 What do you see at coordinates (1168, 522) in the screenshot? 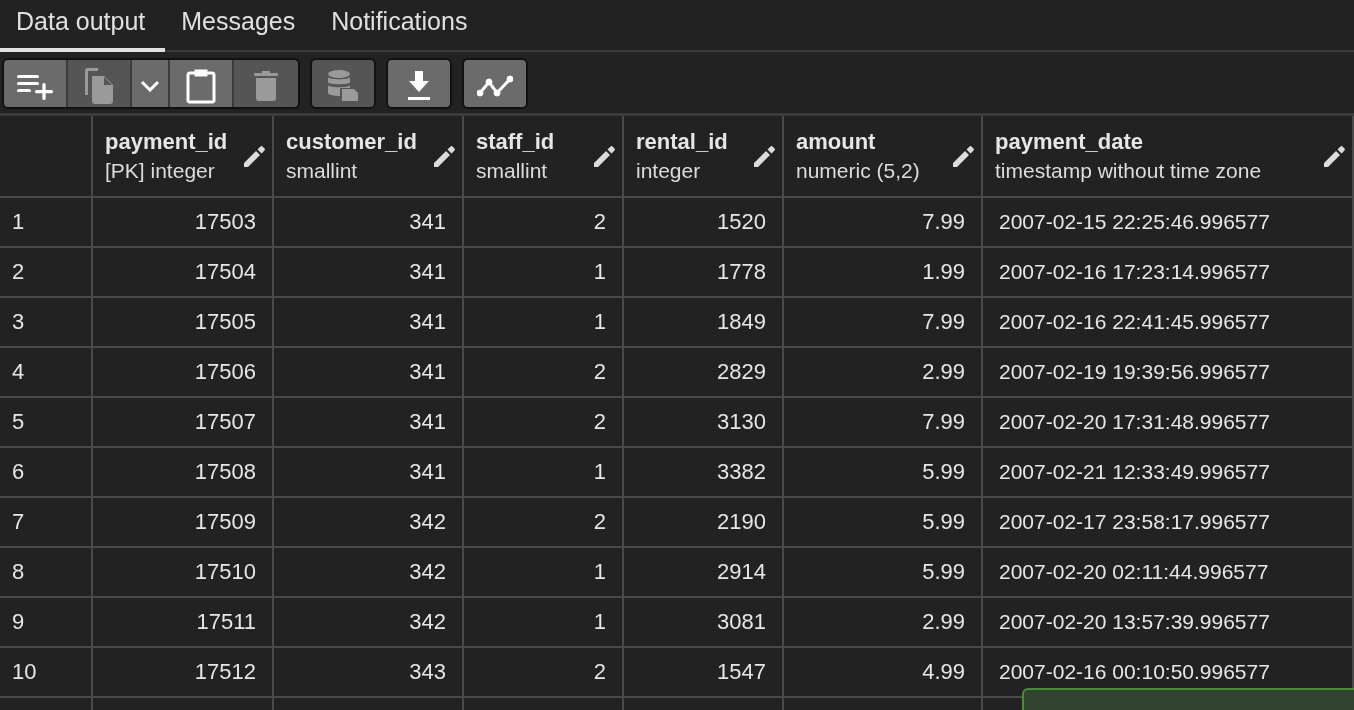
I see `table-cell: 2007-02-17 23:58:17.996577` at bounding box center [1168, 522].